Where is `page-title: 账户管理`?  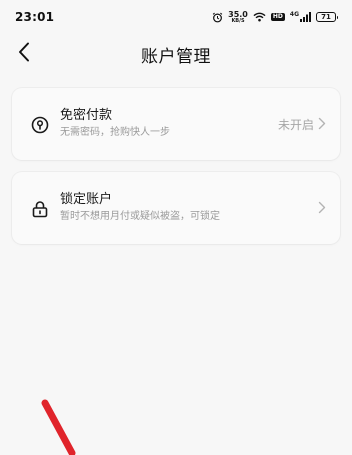
page-title: 账户管理 is located at coordinates (176, 56).